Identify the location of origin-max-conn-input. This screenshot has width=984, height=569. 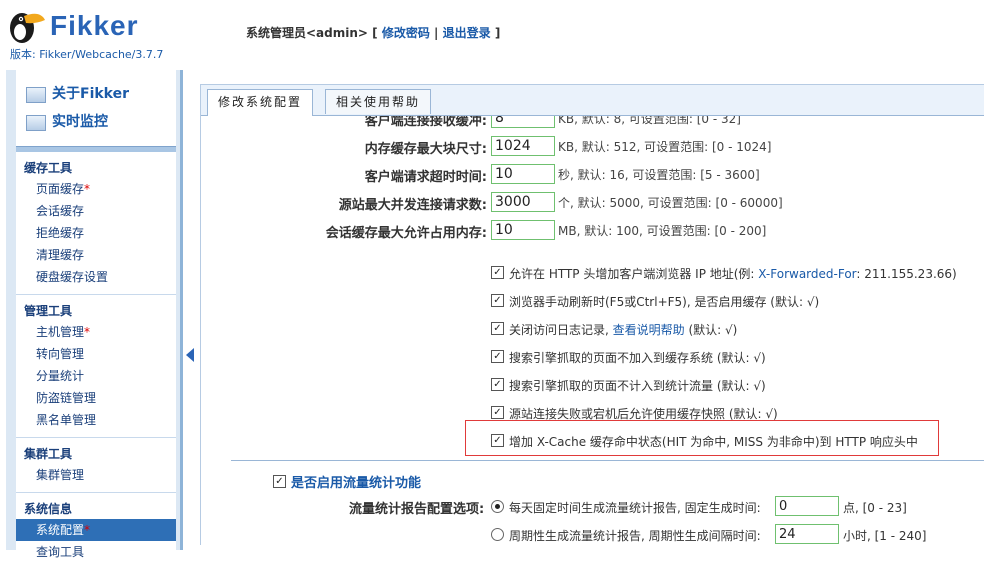
(523, 202).